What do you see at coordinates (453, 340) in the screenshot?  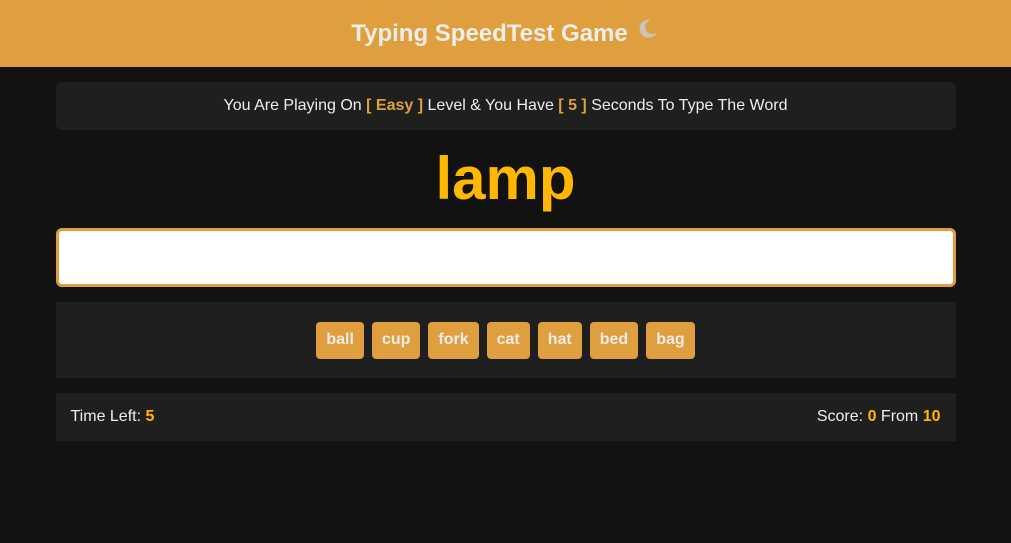 I see `upcoming-word: fork` at bounding box center [453, 340].